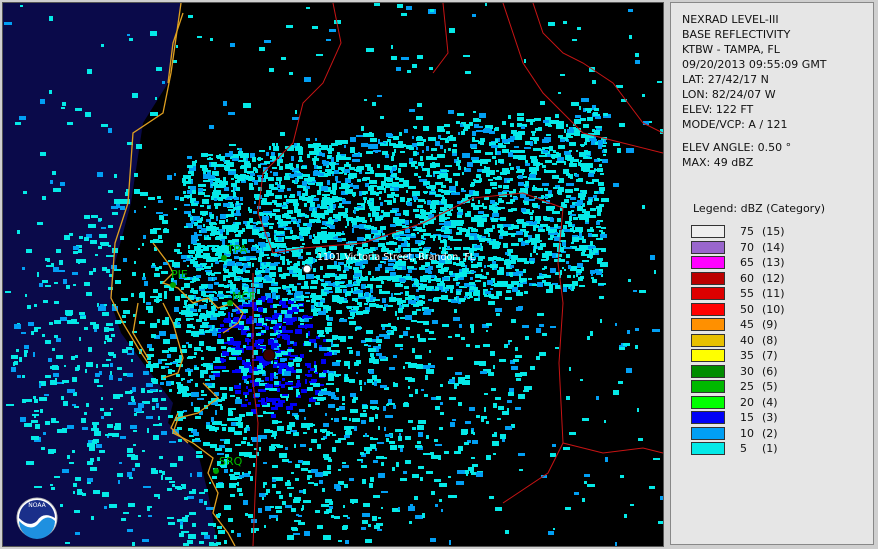 This screenshot has height=549, width=878. What do you see at coordinates (307, 269) in the screenshot?
I see `location-marker-icon` at bounding box center [307, 269].